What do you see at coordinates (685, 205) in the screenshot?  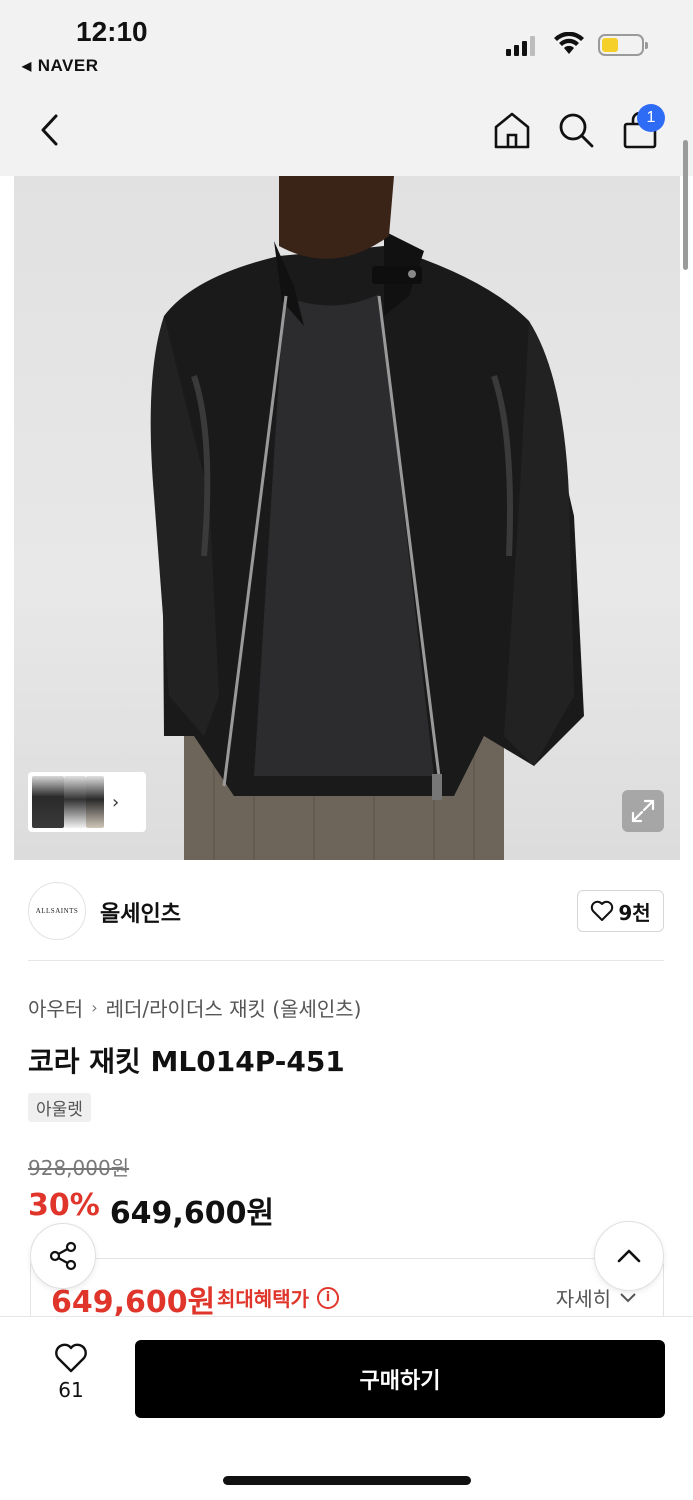 I see `page-scrollbar` at bounding box center [685, 205].